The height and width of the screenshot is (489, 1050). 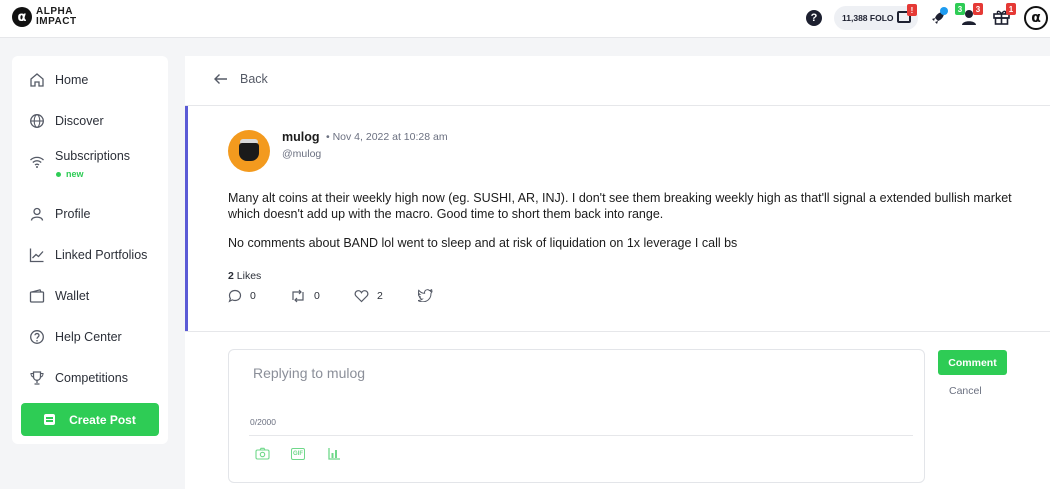 I want to click on logo: α ALPHA IMPACT, so click(x=54, y=17).